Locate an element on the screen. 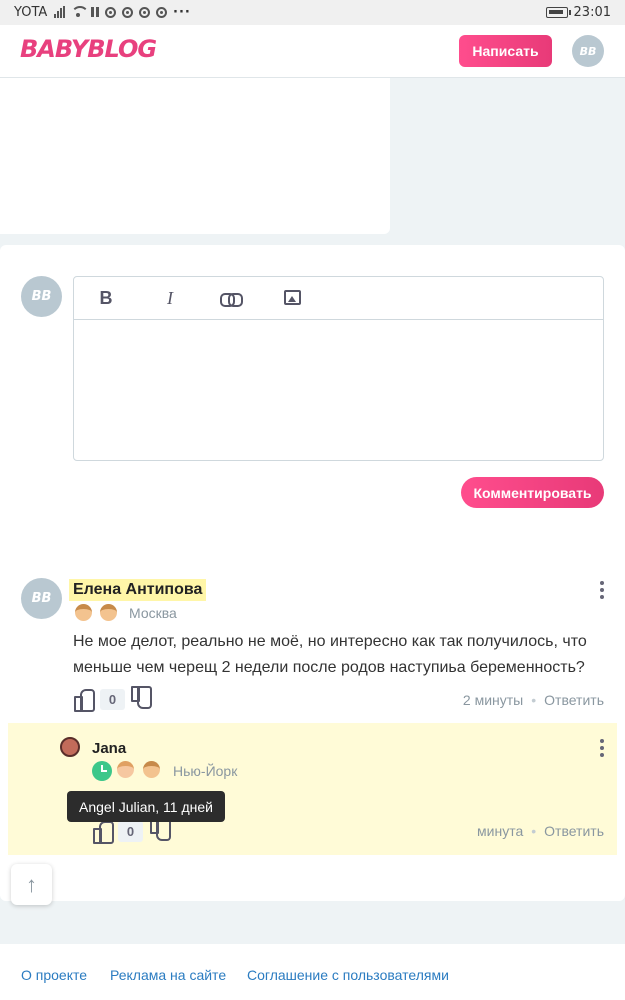  comment-author-avatar: BB is located at coordinates (41, 598).